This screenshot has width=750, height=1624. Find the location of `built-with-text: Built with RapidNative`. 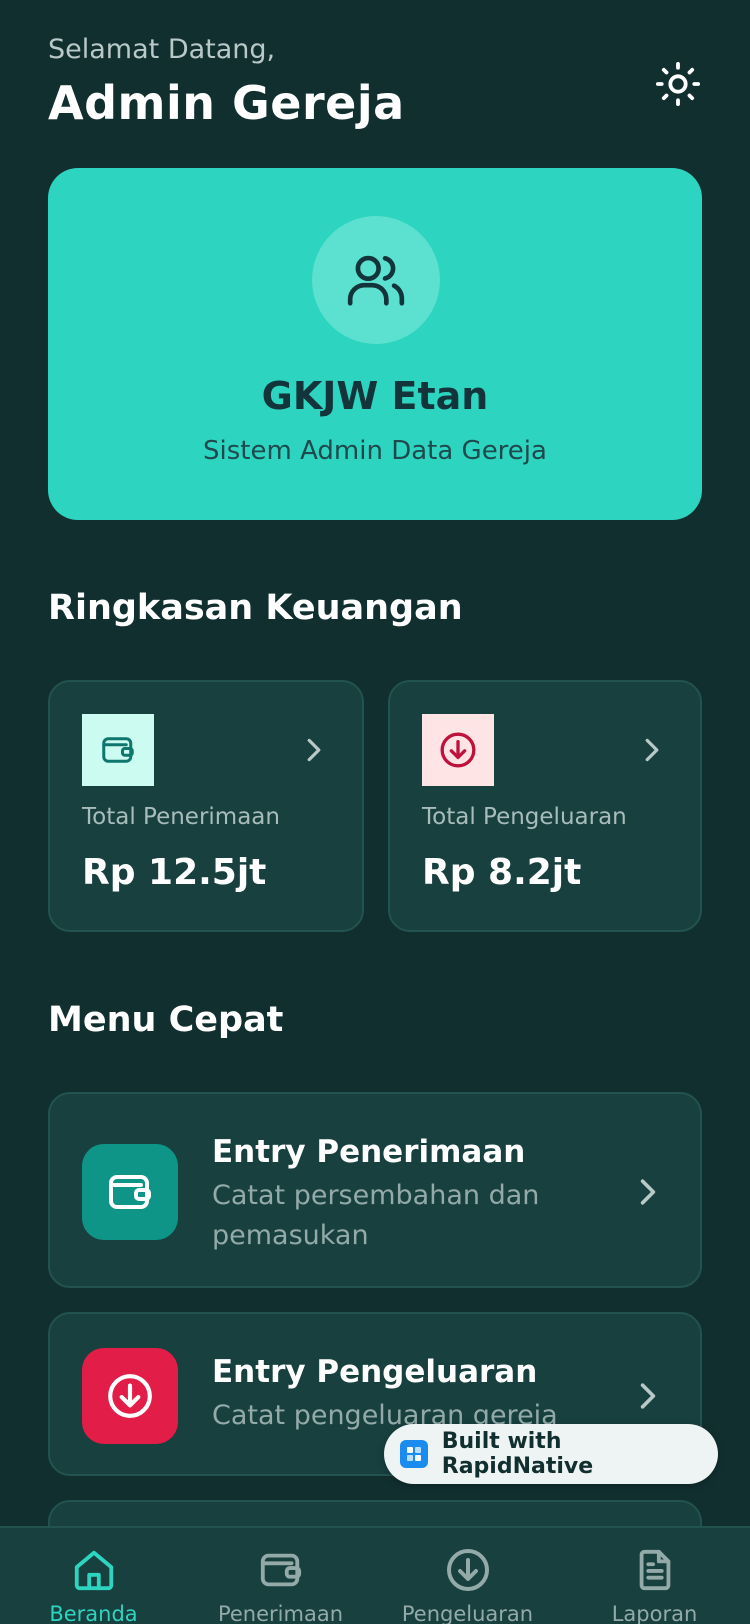

built-with-text: Built with RapidNative is located at coordinates (517, 1454).